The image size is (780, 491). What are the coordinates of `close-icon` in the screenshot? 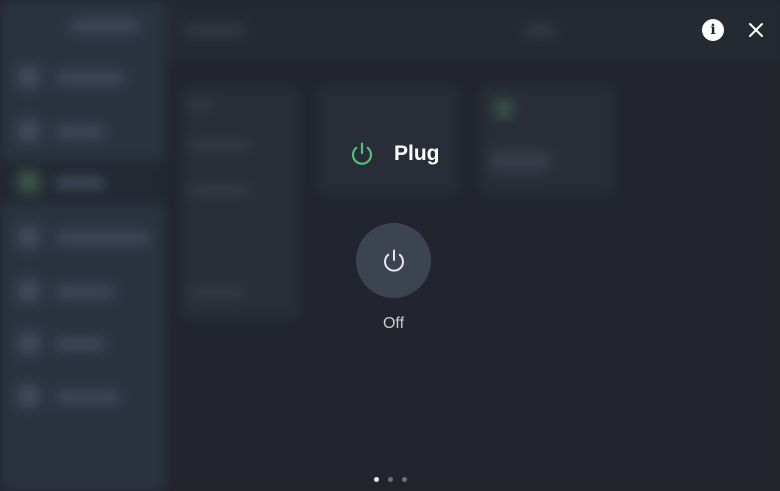 It's located at (756, 30).